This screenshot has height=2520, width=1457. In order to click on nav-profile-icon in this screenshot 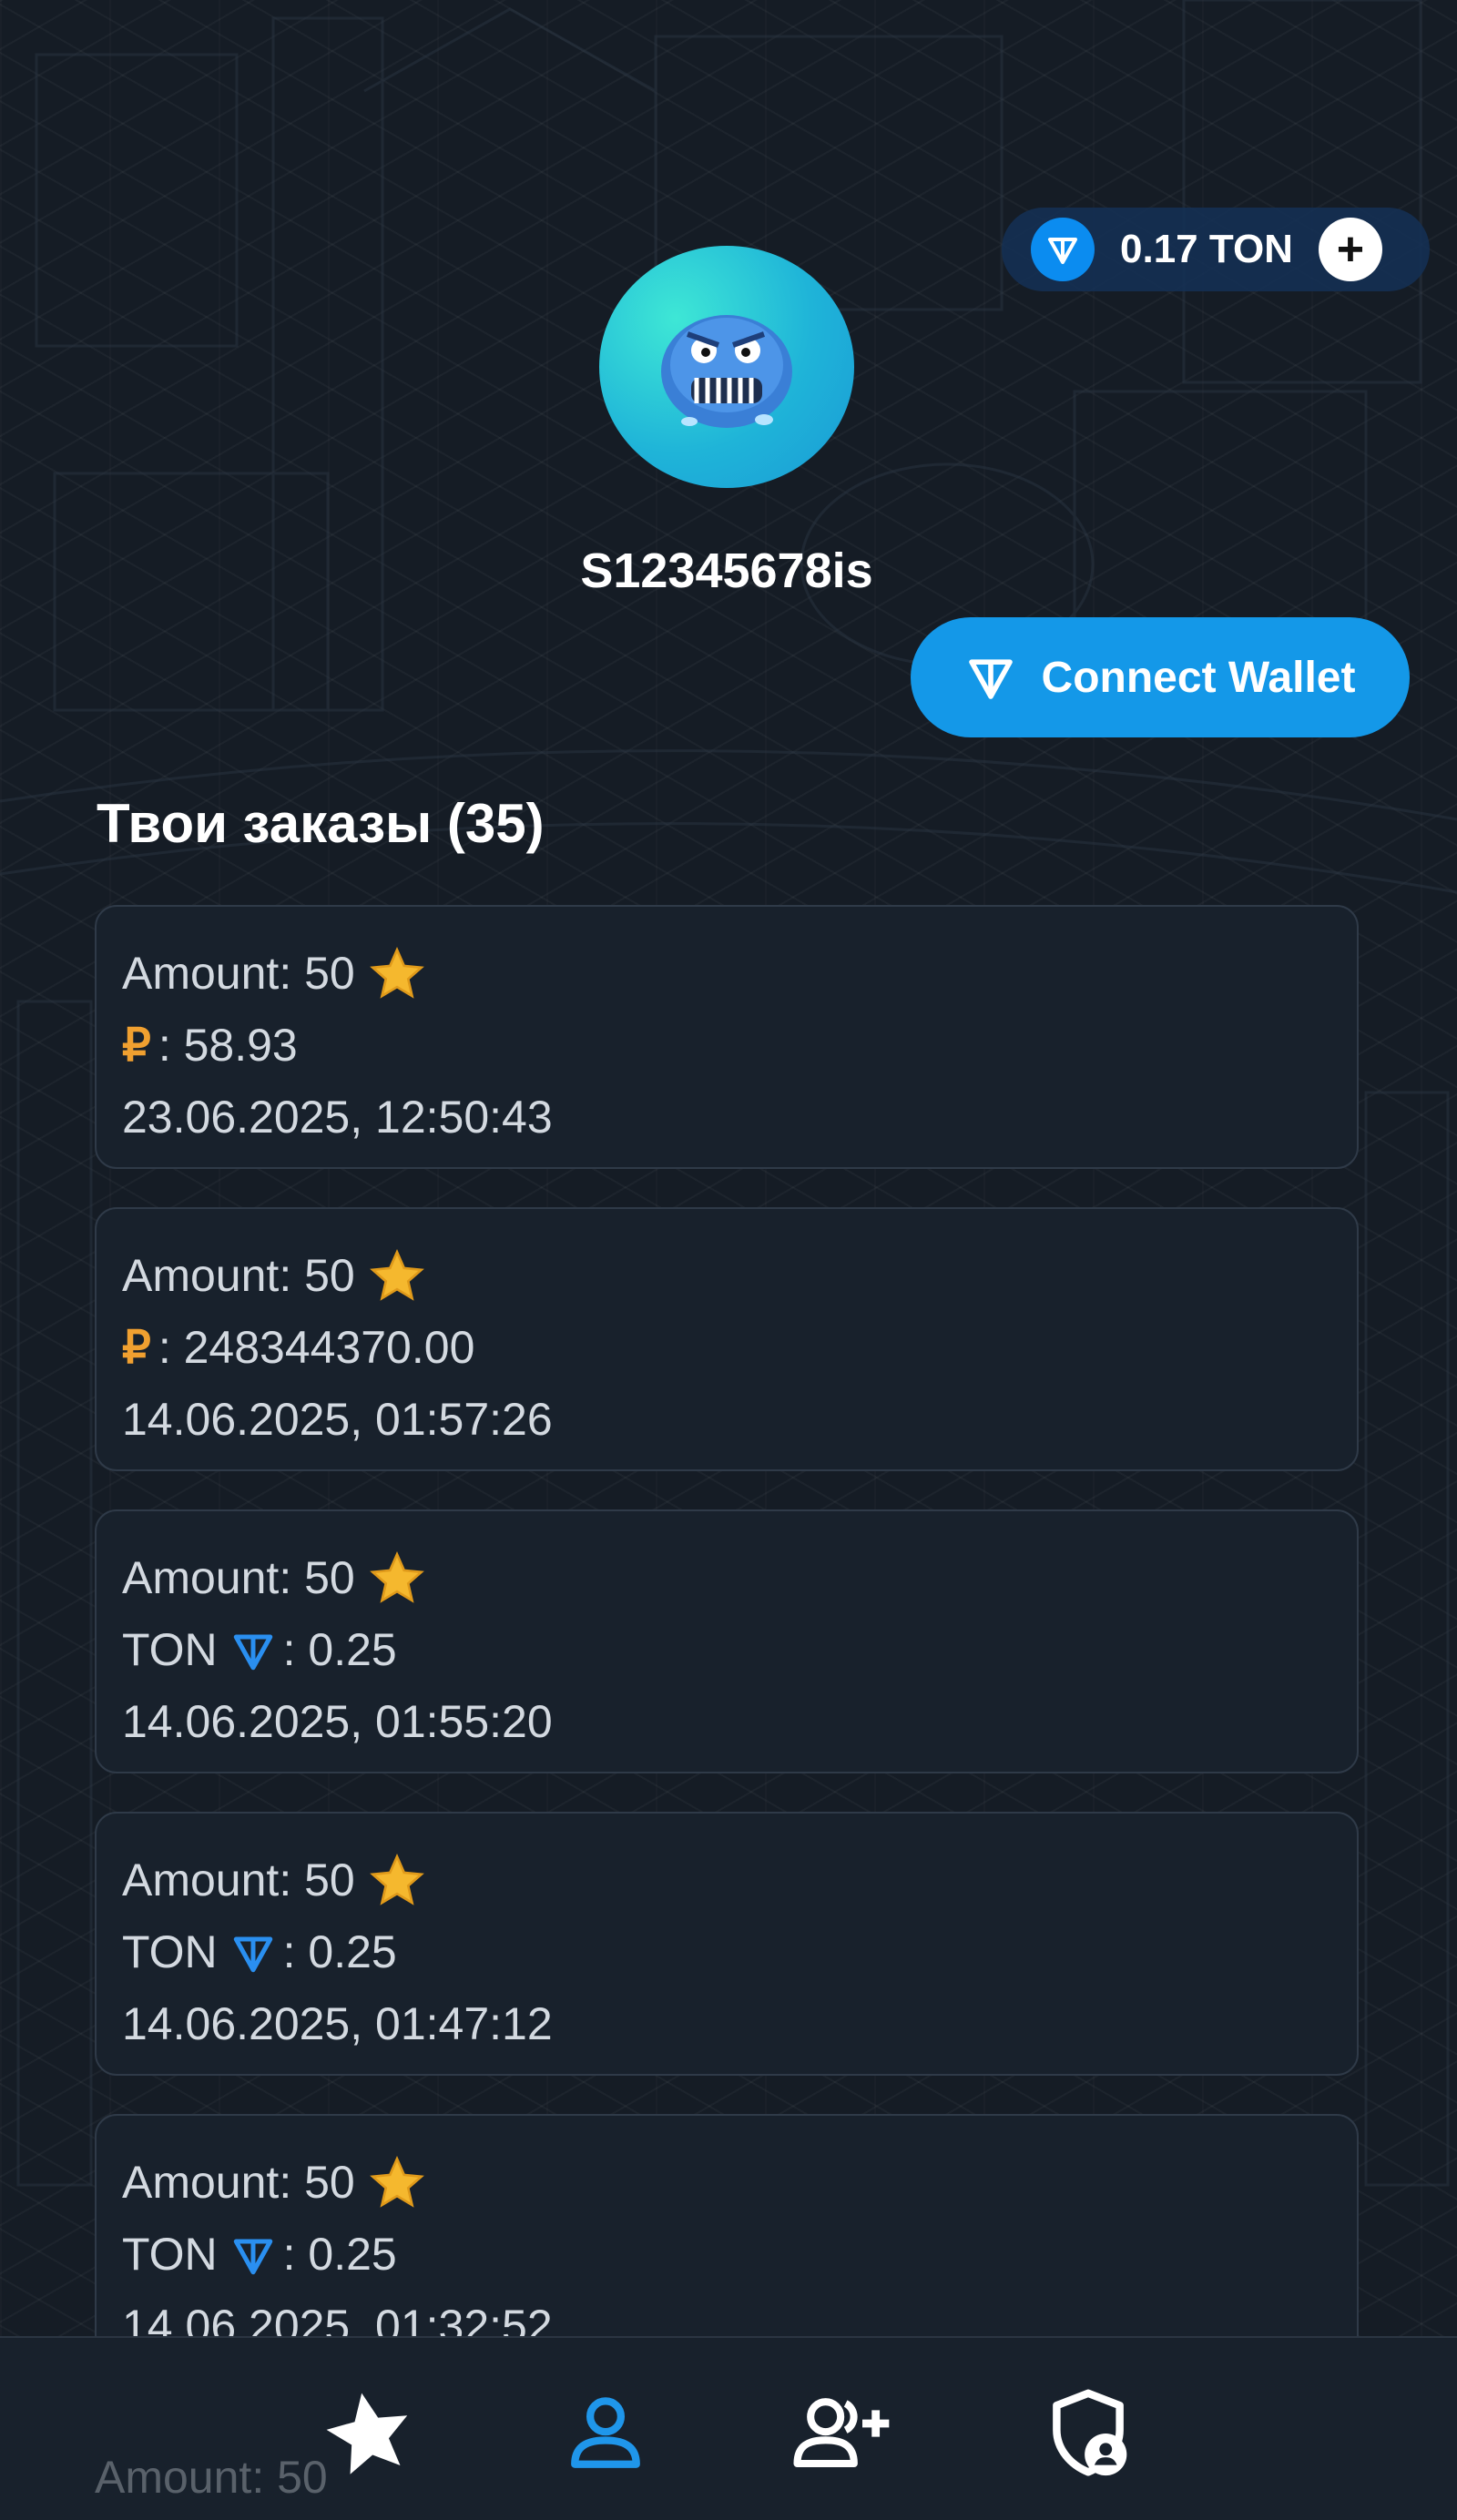, I will do `click(605, 2433)`.